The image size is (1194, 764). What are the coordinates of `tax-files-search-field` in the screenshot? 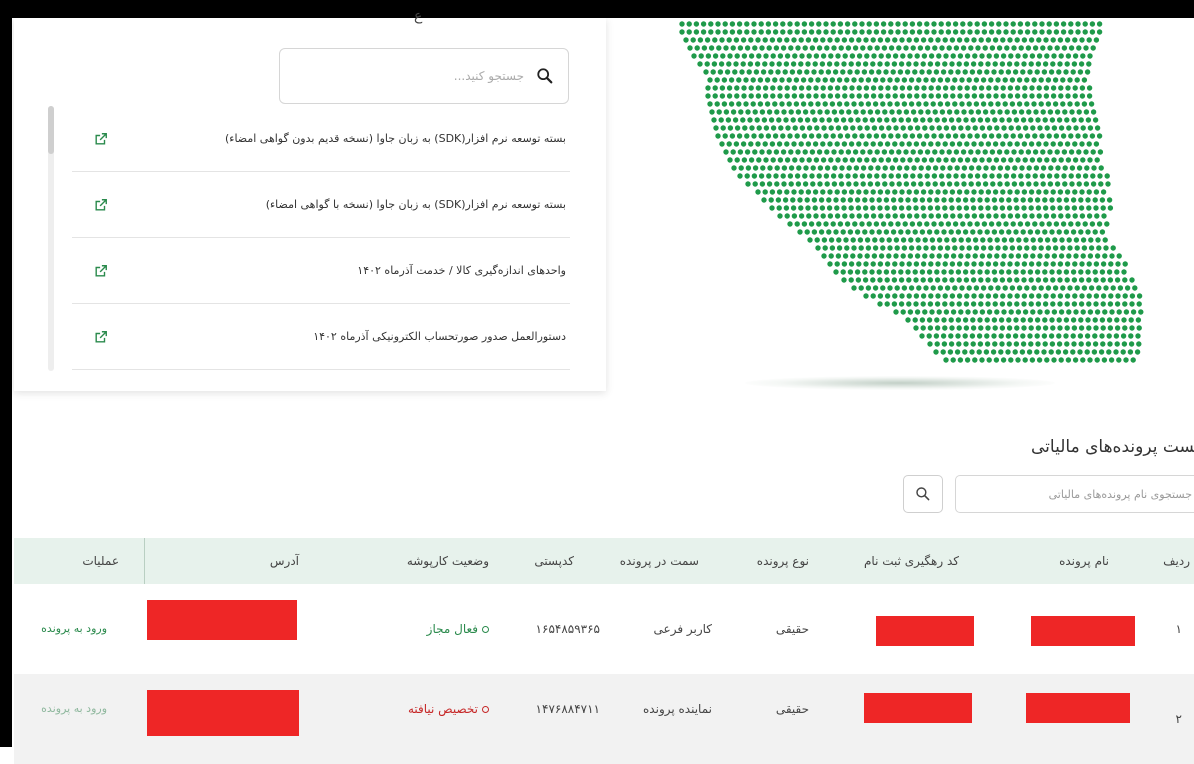 It's located at (1074, 494).